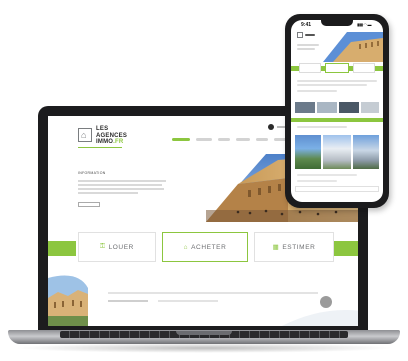 This screenshot has height=361, width=408. I want to click on louer-card, so click(310, 68).